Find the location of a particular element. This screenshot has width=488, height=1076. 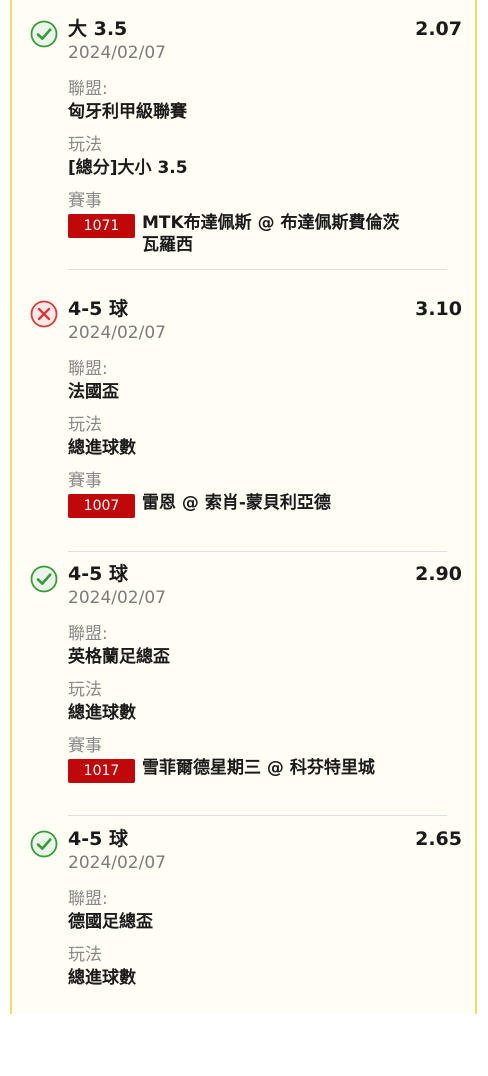

event-name: MTK布達佩斯 @ 布達佩斯費倫茨瓦羅西 is located at coordinates (271, 234).